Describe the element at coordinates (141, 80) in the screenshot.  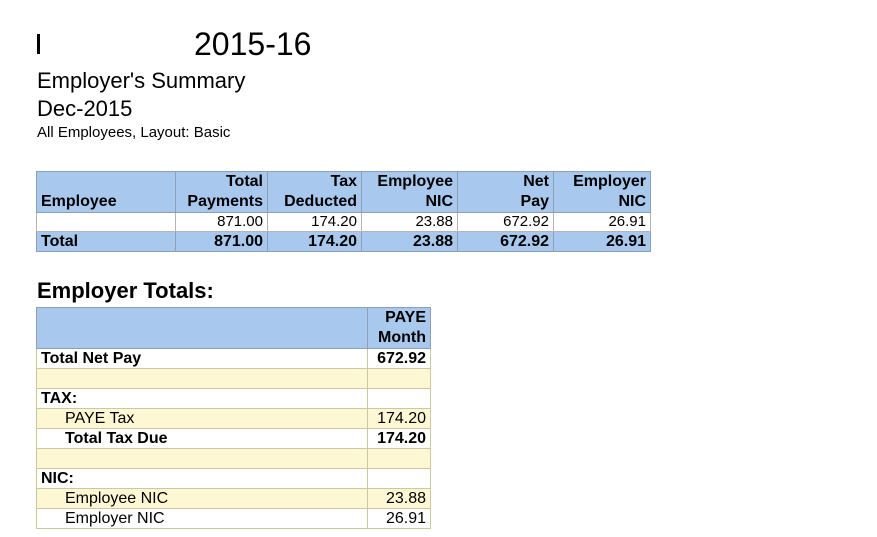
I see `report-title: Employer's Summary` at that location.